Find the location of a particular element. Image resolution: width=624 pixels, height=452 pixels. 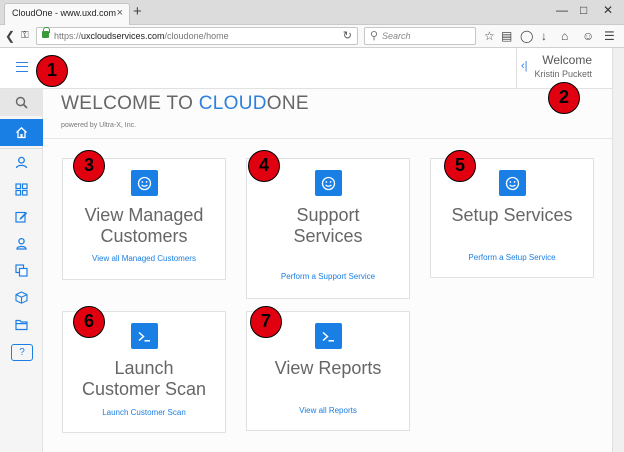

sidebar-item-home is located at coordinates (21, 132).